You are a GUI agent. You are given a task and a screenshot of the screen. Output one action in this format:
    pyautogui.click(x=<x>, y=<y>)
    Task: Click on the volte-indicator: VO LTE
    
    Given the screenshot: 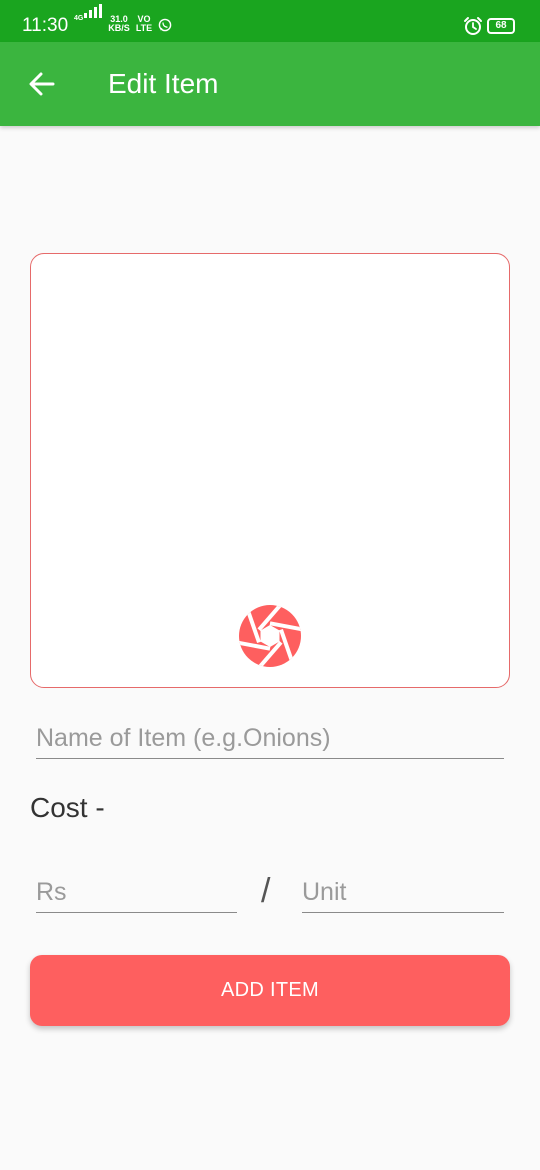 What is the action you would take?
    pyautogui.click(x=144, y=24)
    